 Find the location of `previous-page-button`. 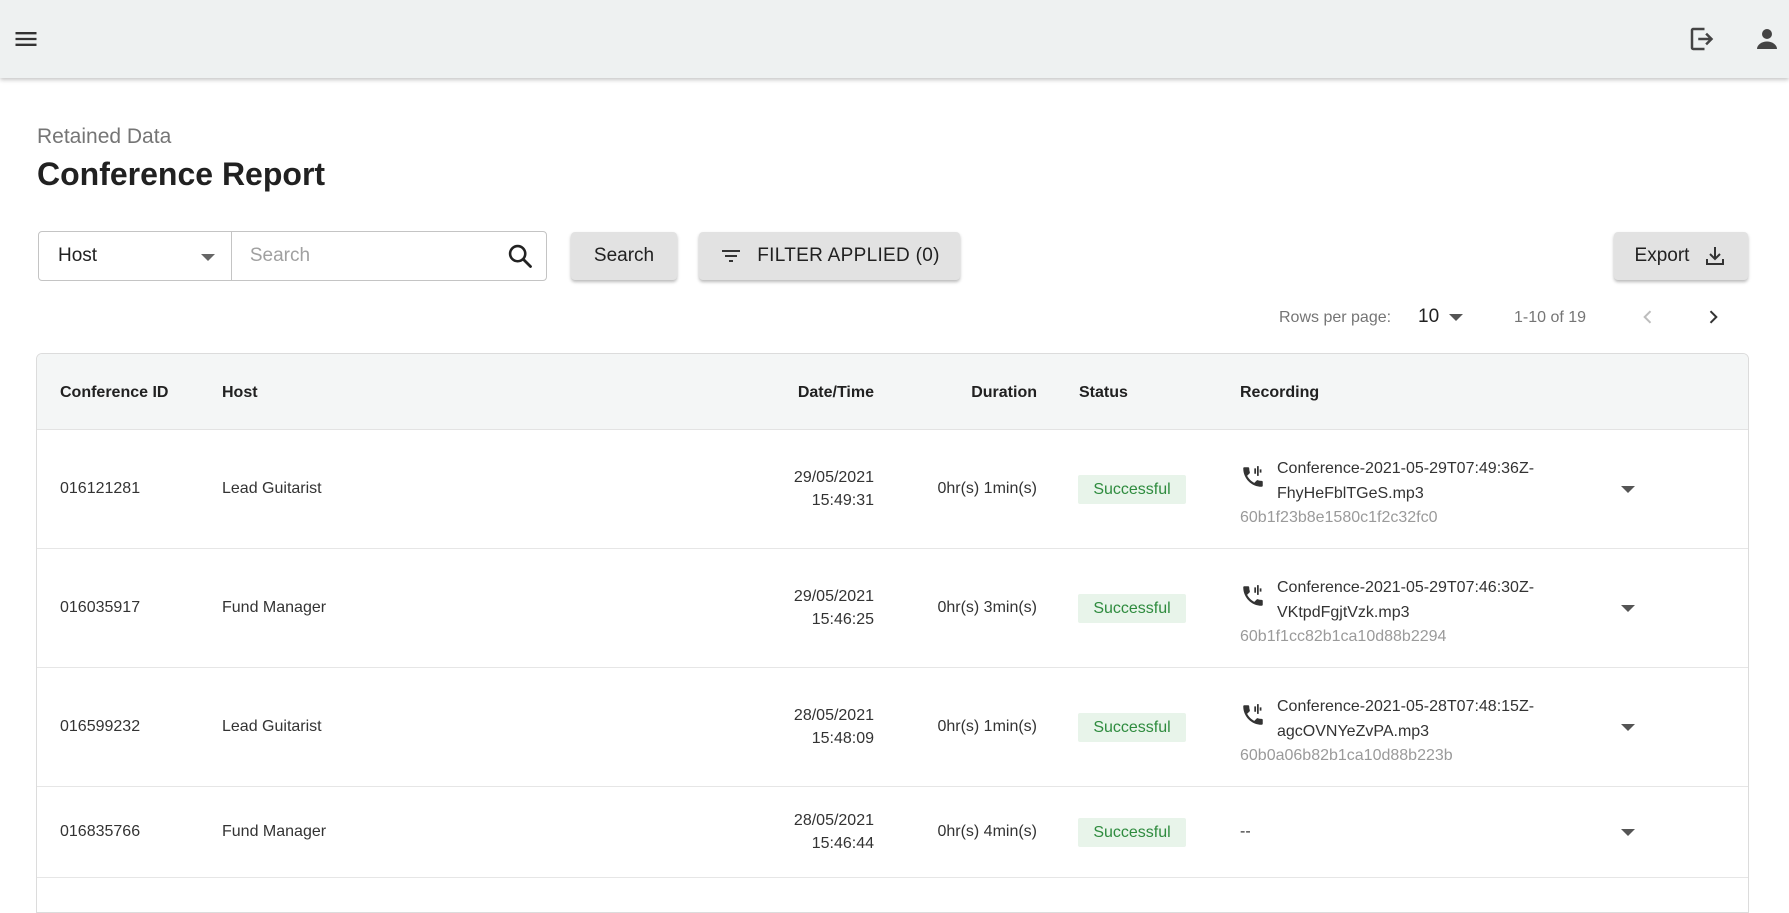

previous-page-button is located at coordinates (1648, 317).